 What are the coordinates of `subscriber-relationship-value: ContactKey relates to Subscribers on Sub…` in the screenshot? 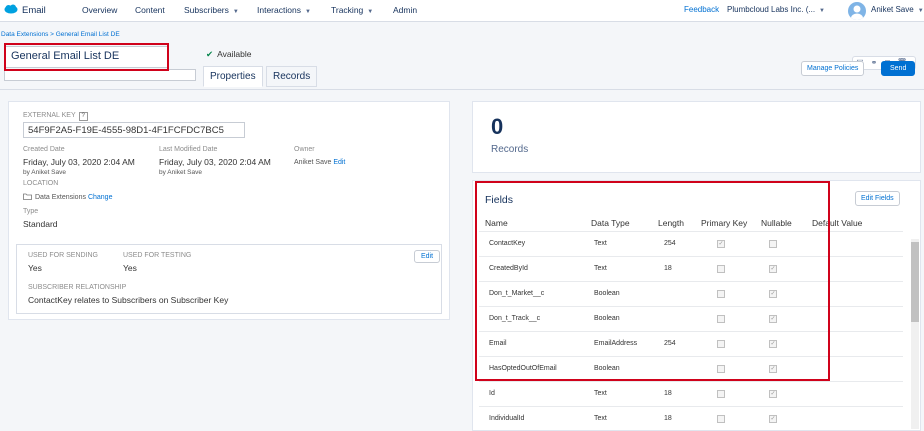 It's located at (128, 300).